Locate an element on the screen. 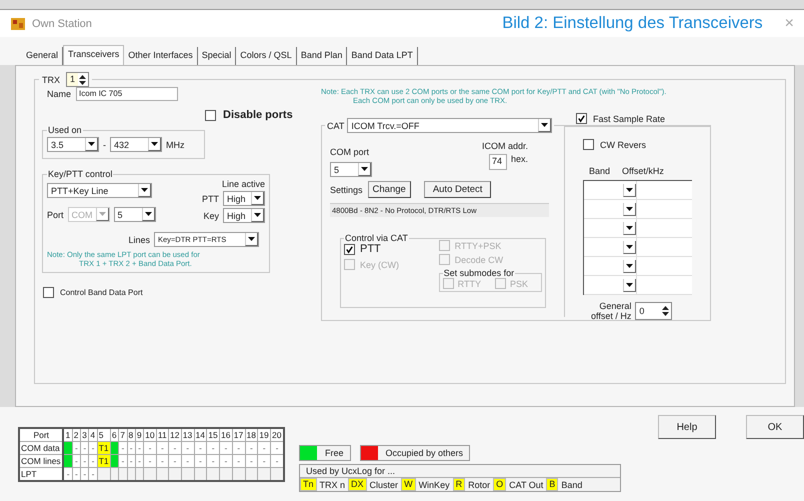 The width and height of the screenshot is (804, 501). code-tag: O is located at coordinates (499, 484).